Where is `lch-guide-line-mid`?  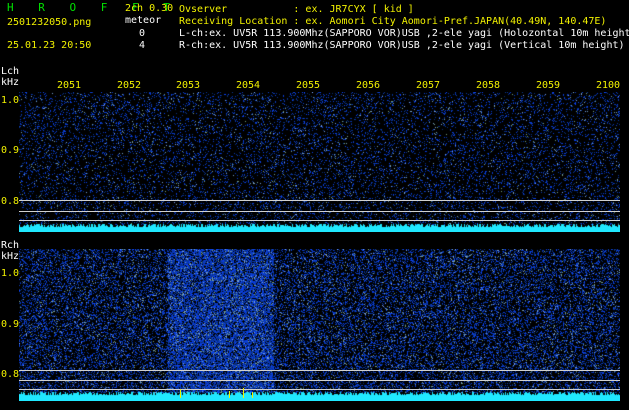 lch-guide-line-mid is located at coordinates (319, 211).